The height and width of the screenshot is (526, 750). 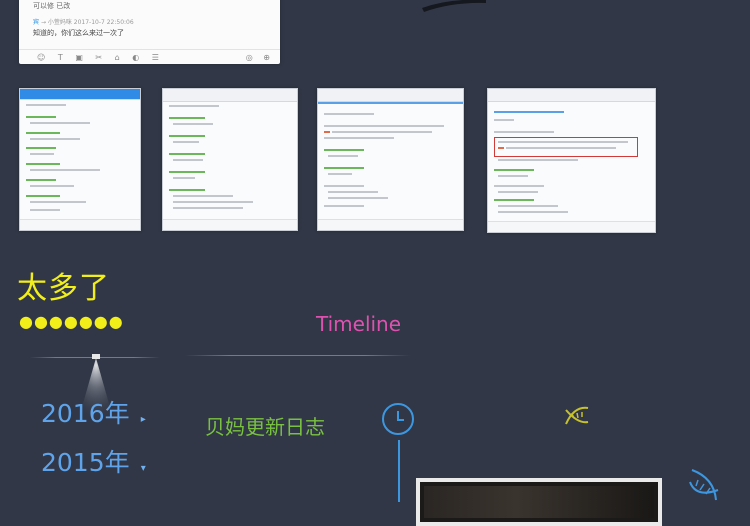 I want to click on clock-icon, so click(x=398, y=419).